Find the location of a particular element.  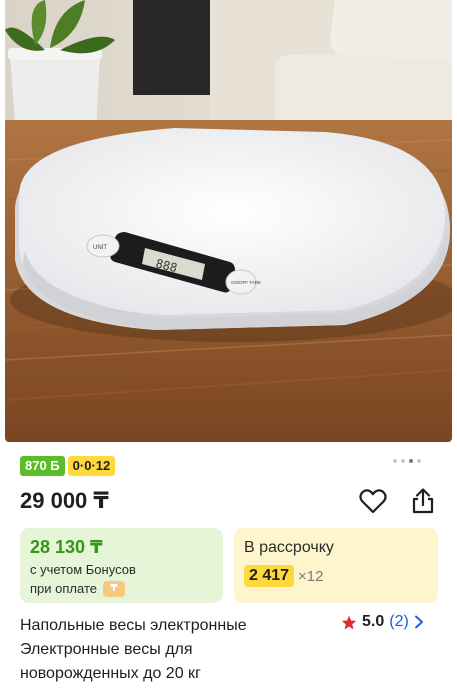

share-button is located at coordinates (423, 501).